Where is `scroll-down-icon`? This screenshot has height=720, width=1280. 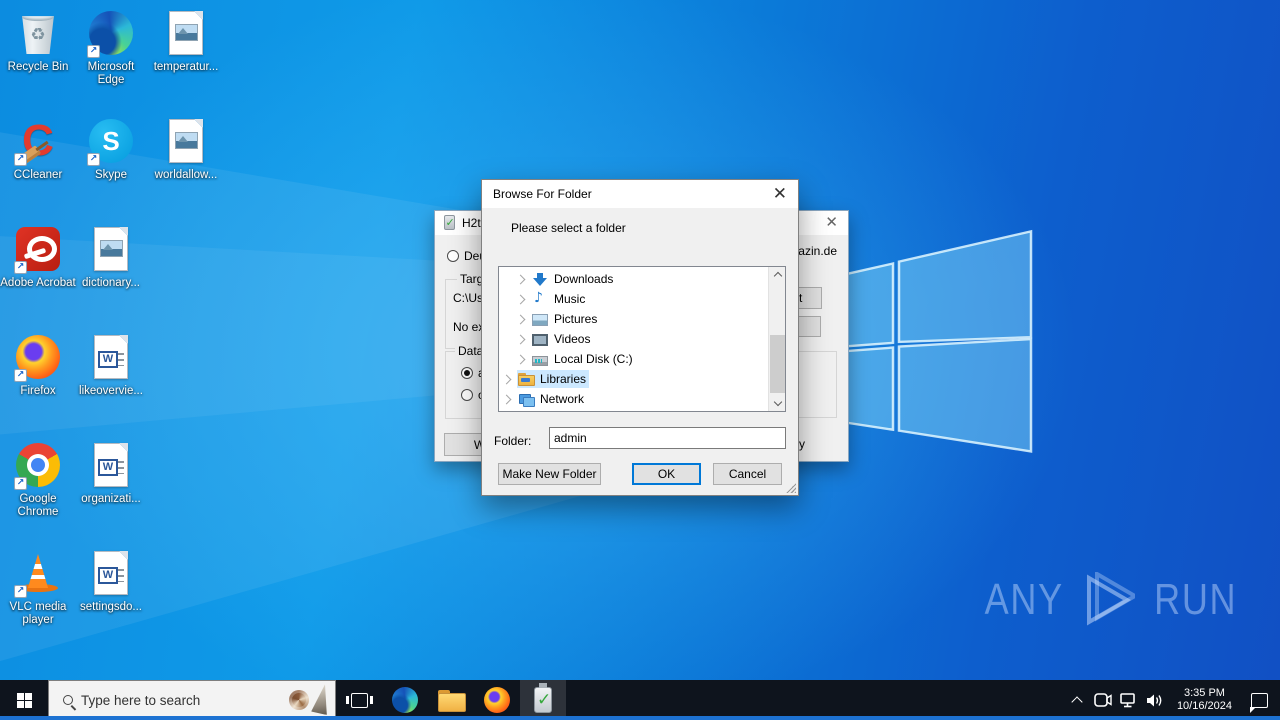 scroll-down-icon is located at coordinates (777, 403).